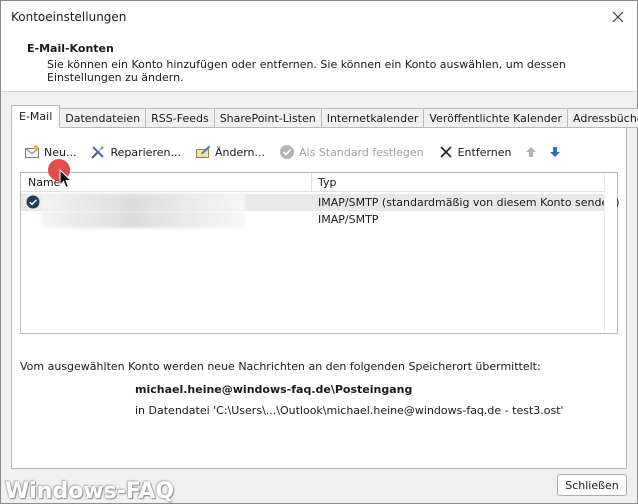 The image size is (638, 504). Describe the element at coordinates (592, 485) in the screenshot. I see `close-dialog-button: Schließen` at that location.